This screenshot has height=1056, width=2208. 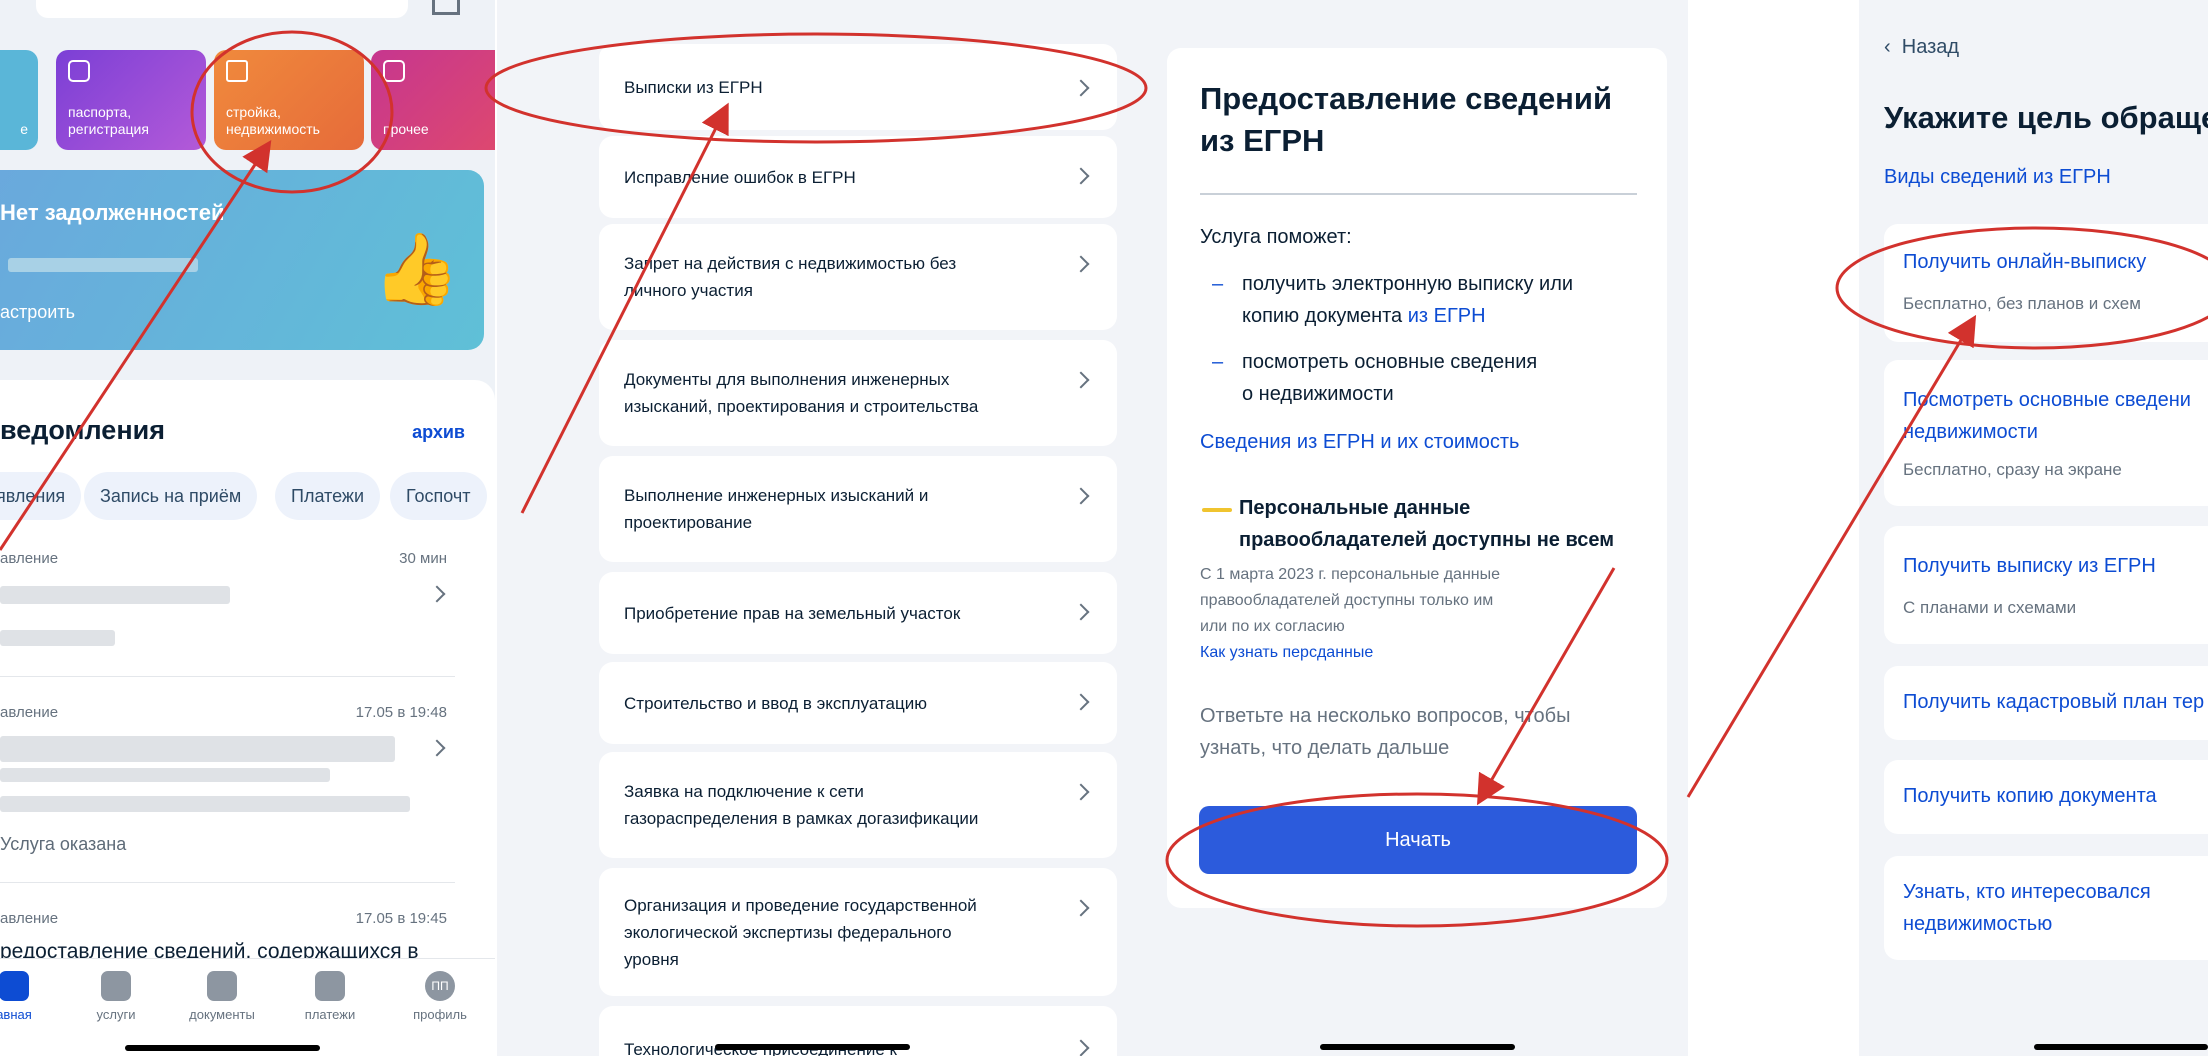 I want to click on banner-action: астроить, so click(x=37, y=312).